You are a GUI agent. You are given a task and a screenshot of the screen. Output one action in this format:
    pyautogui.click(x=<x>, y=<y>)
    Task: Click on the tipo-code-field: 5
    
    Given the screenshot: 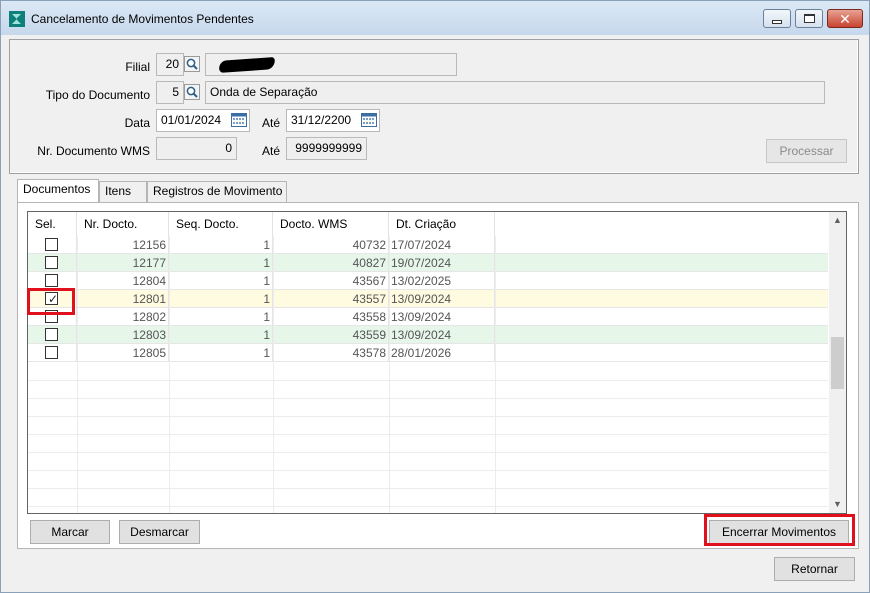 What is the action you would take?
    pyautogui.click(x=170, y=92)
    